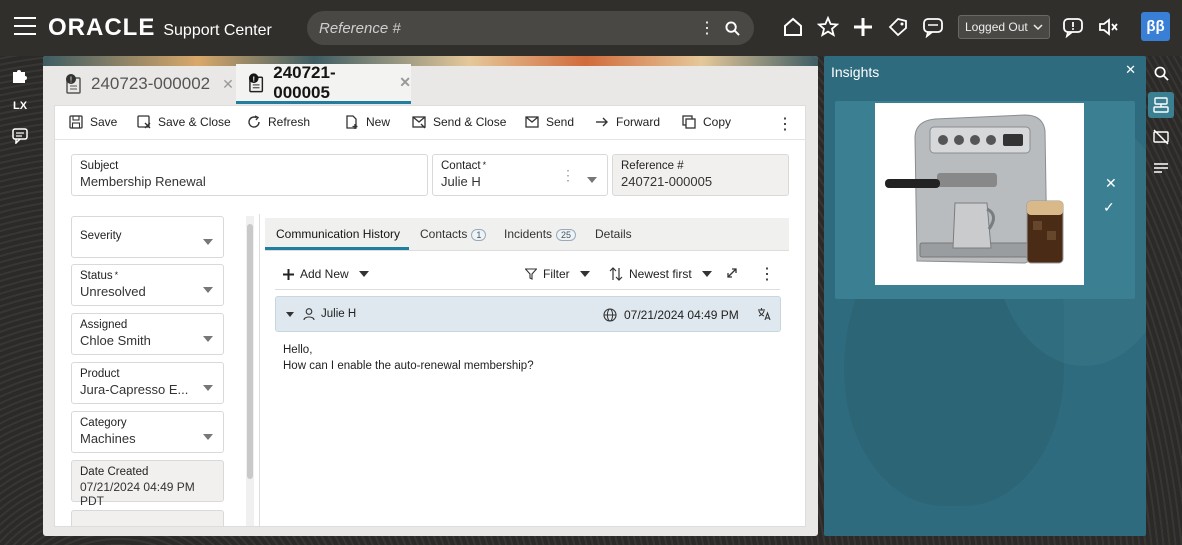  What do you see at coordinates (1161, 105) in the screenshot?
I see `insights-icon` at bounding box center [1161, 105].